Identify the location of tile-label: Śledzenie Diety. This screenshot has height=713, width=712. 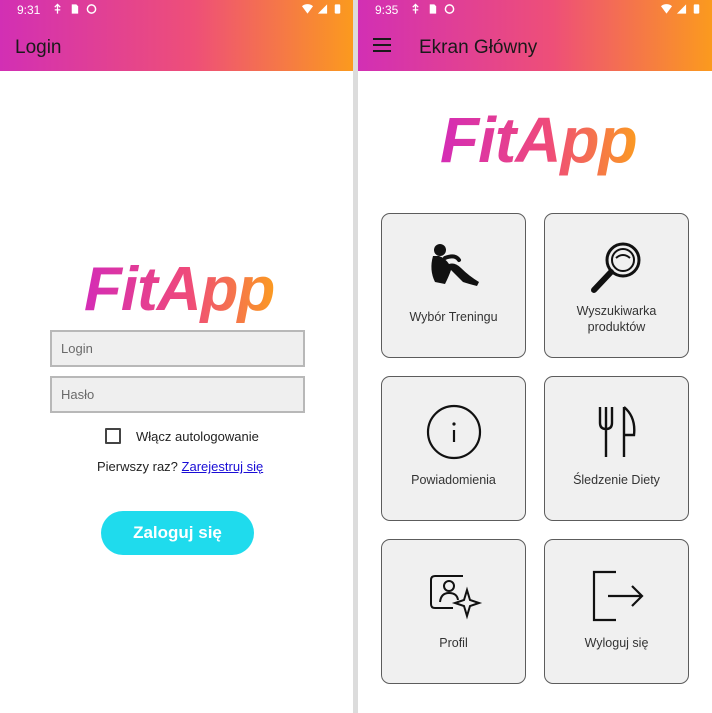
(616, 480).